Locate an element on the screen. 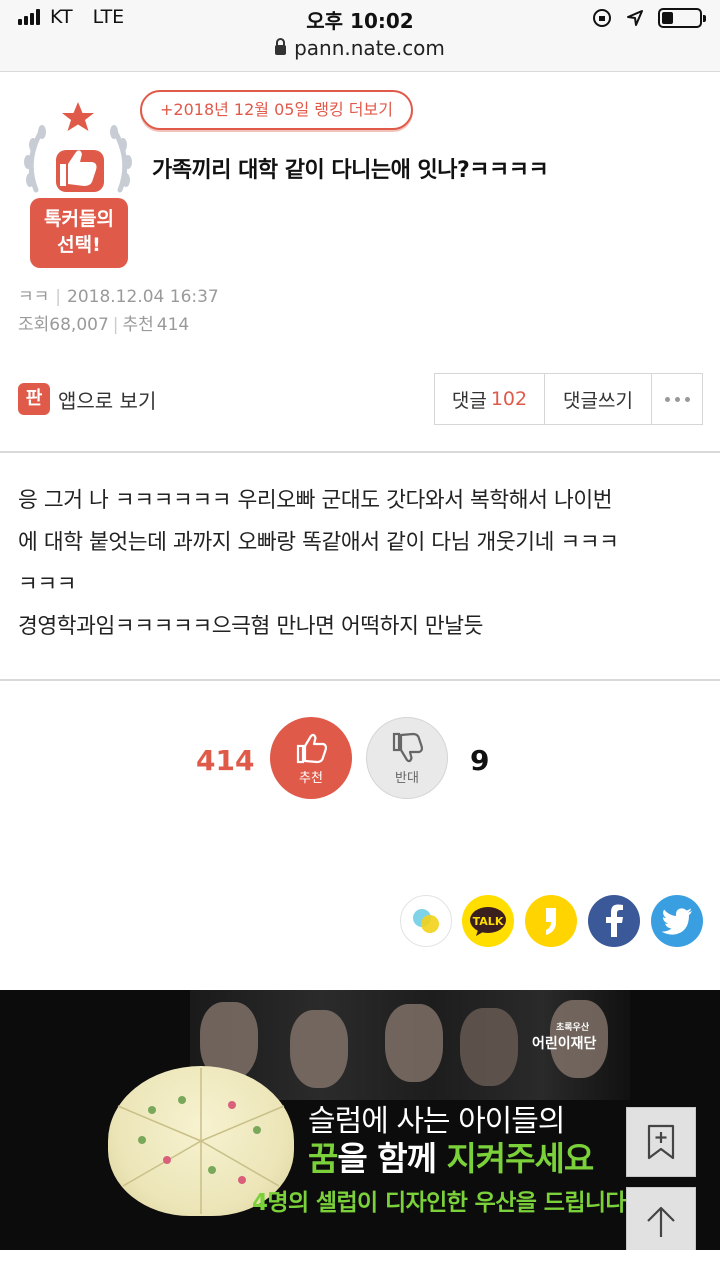 Image resolution: width=720 pixels, height=1280 pixels. comment-actions: 댓글 102 댓글쓰기 is located at coordinates (568, 399).